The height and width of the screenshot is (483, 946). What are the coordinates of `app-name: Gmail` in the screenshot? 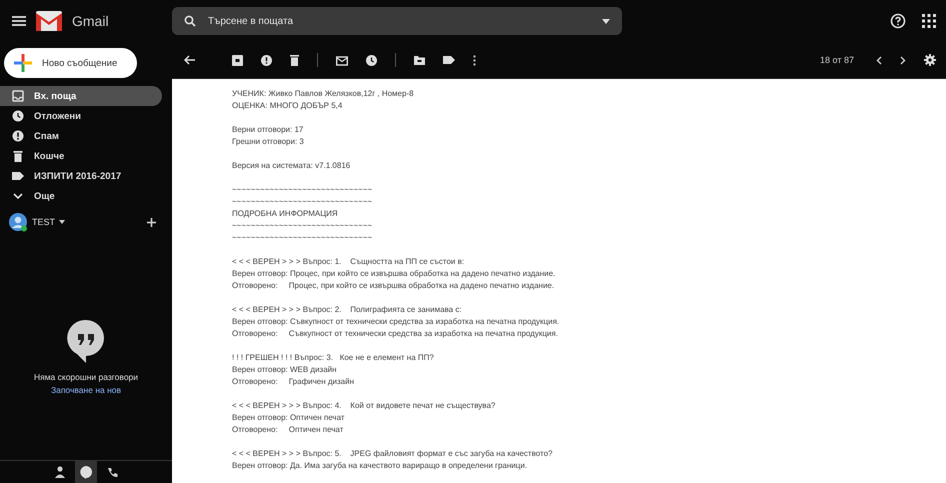 It's located at (90, 21).